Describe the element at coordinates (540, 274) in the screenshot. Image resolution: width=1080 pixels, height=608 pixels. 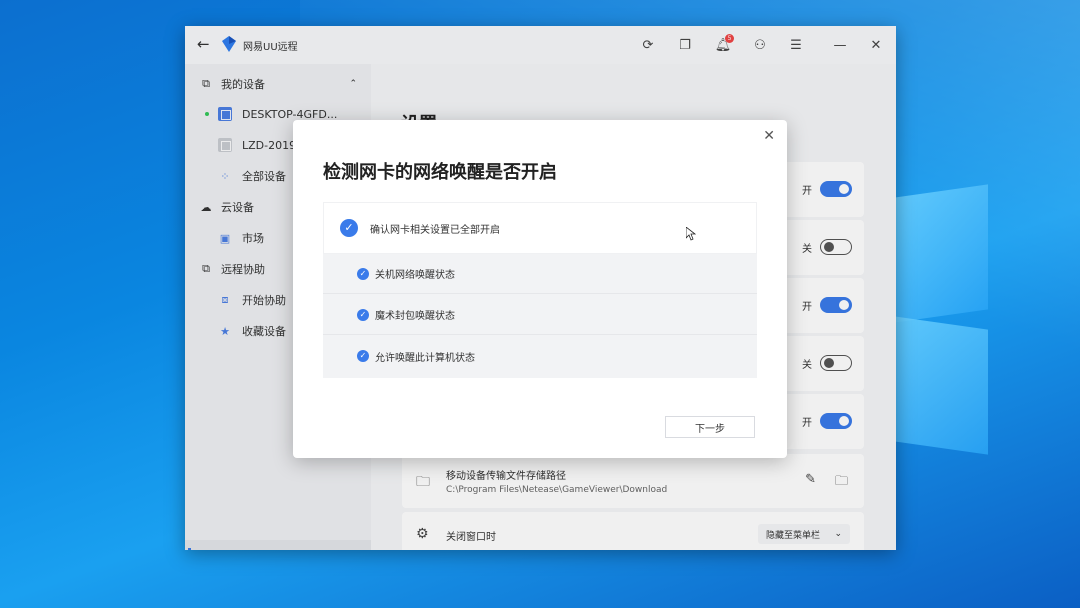
I see `list-item: ✓ 关机网络唤醒状态` at that location.